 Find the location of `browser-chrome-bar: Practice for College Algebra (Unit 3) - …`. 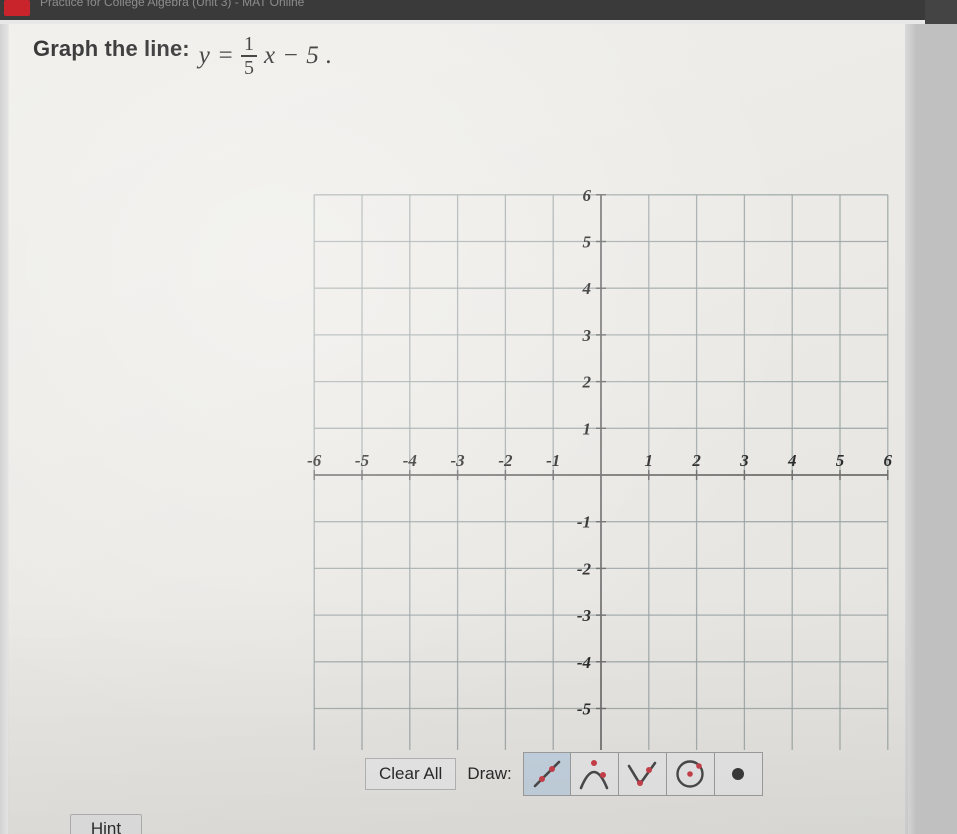

browser-chrome-bar: Practice for College Algebra (Unit 3) - … is located at coordinates (478, 10).